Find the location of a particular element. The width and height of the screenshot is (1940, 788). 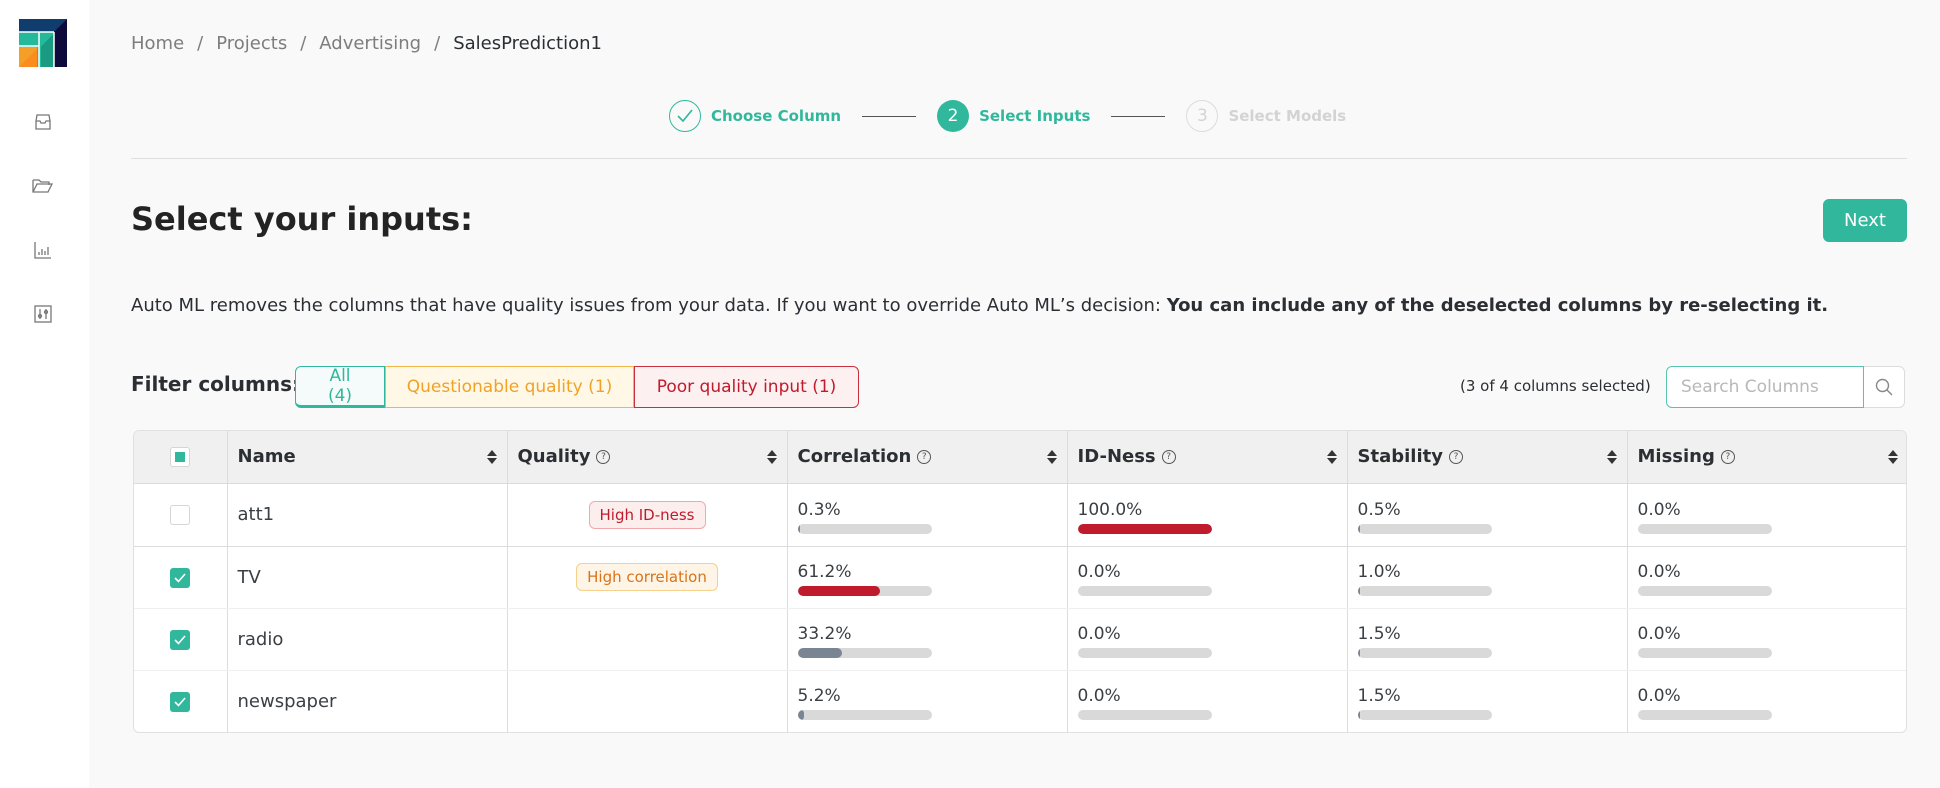

step-label: Select Models is located at coordinates (1287, 116).